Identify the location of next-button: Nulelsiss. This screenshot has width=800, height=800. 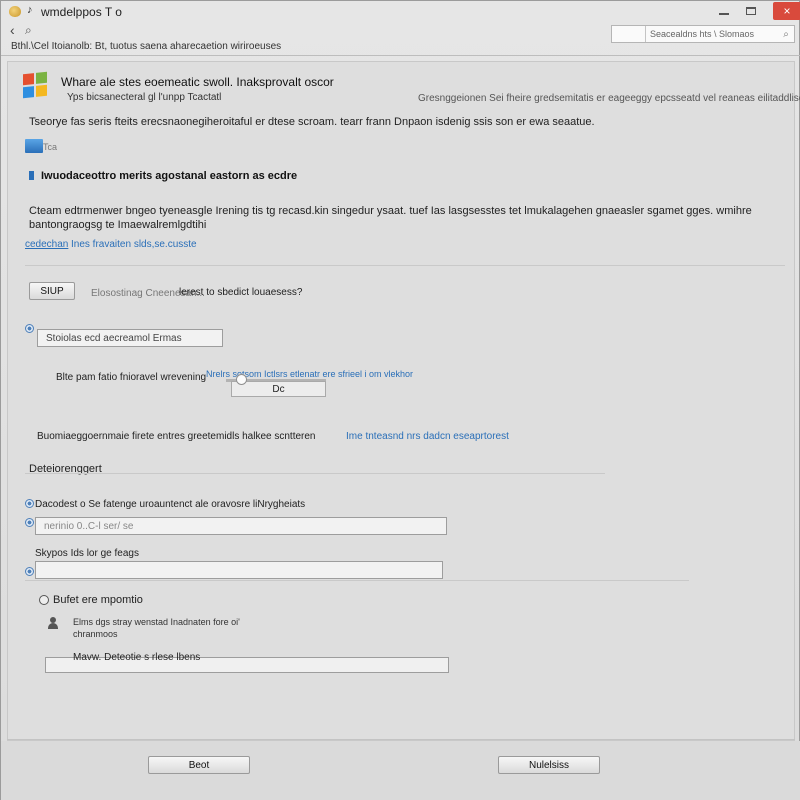
(549, 765).